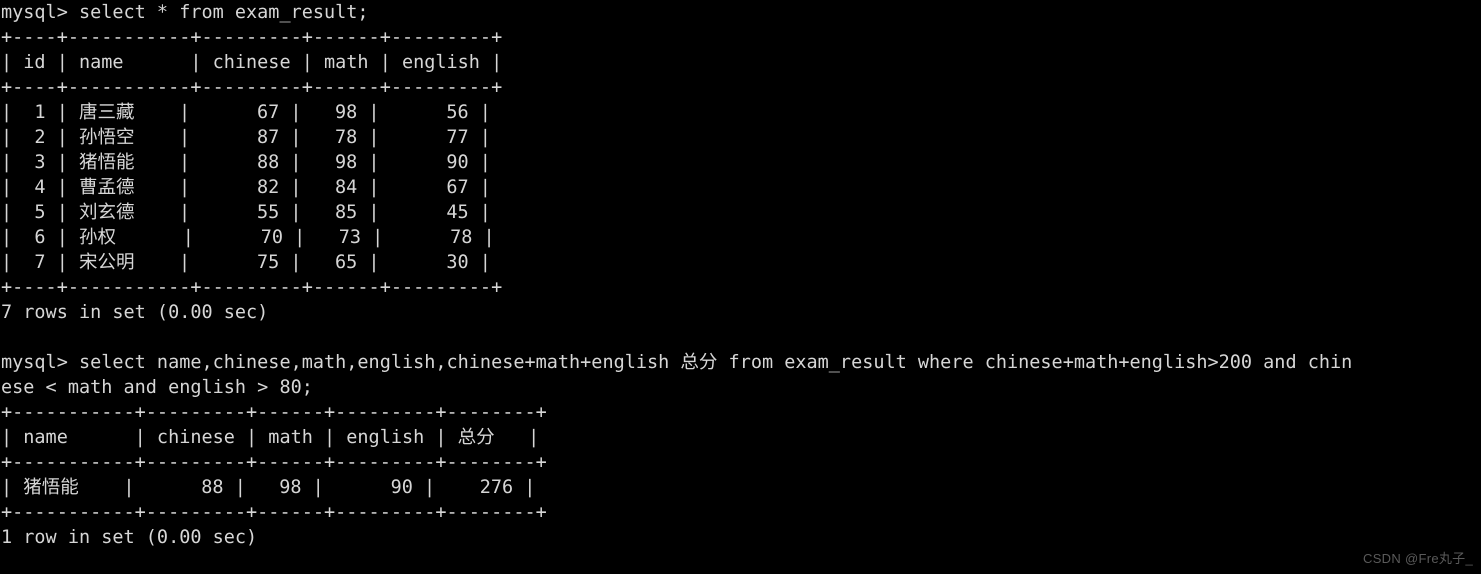 This screenshot has width=1481, height=574. Describe the element at coordinates (246, 112) in the screenshot. I see `table-row: | 1 | 唐三藏 | 67 | 98 | 56 |` at that location.